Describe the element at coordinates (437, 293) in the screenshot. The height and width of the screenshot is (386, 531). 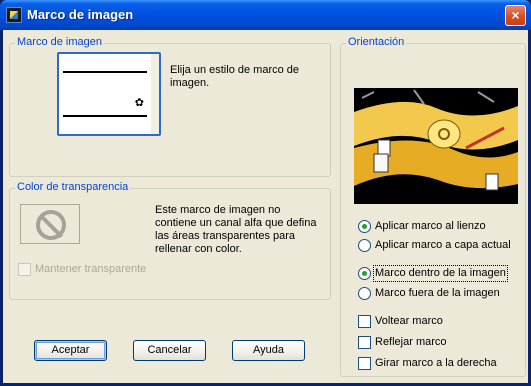
I see `frame-outside-label: Marco fuera de la imagen` at that location.